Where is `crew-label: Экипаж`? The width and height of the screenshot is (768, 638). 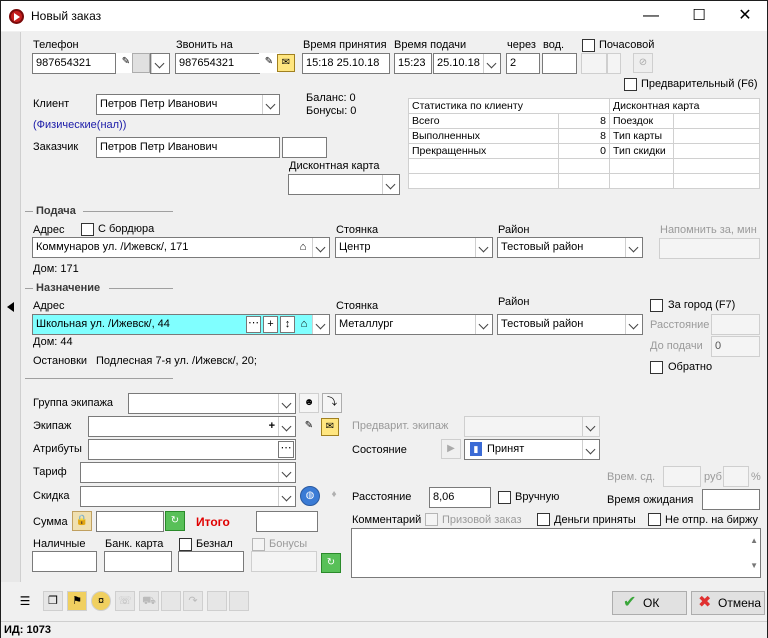 crew-label: Экипаж is located at coordinates (52, 426).